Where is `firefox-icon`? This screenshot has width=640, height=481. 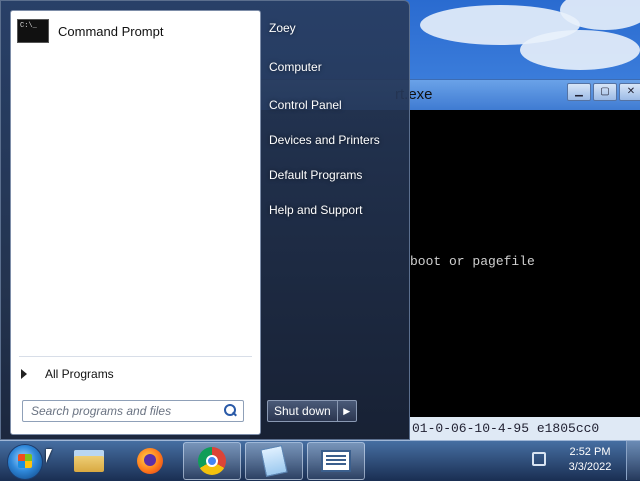
firefox-icon is located at coordinates (150, 461).